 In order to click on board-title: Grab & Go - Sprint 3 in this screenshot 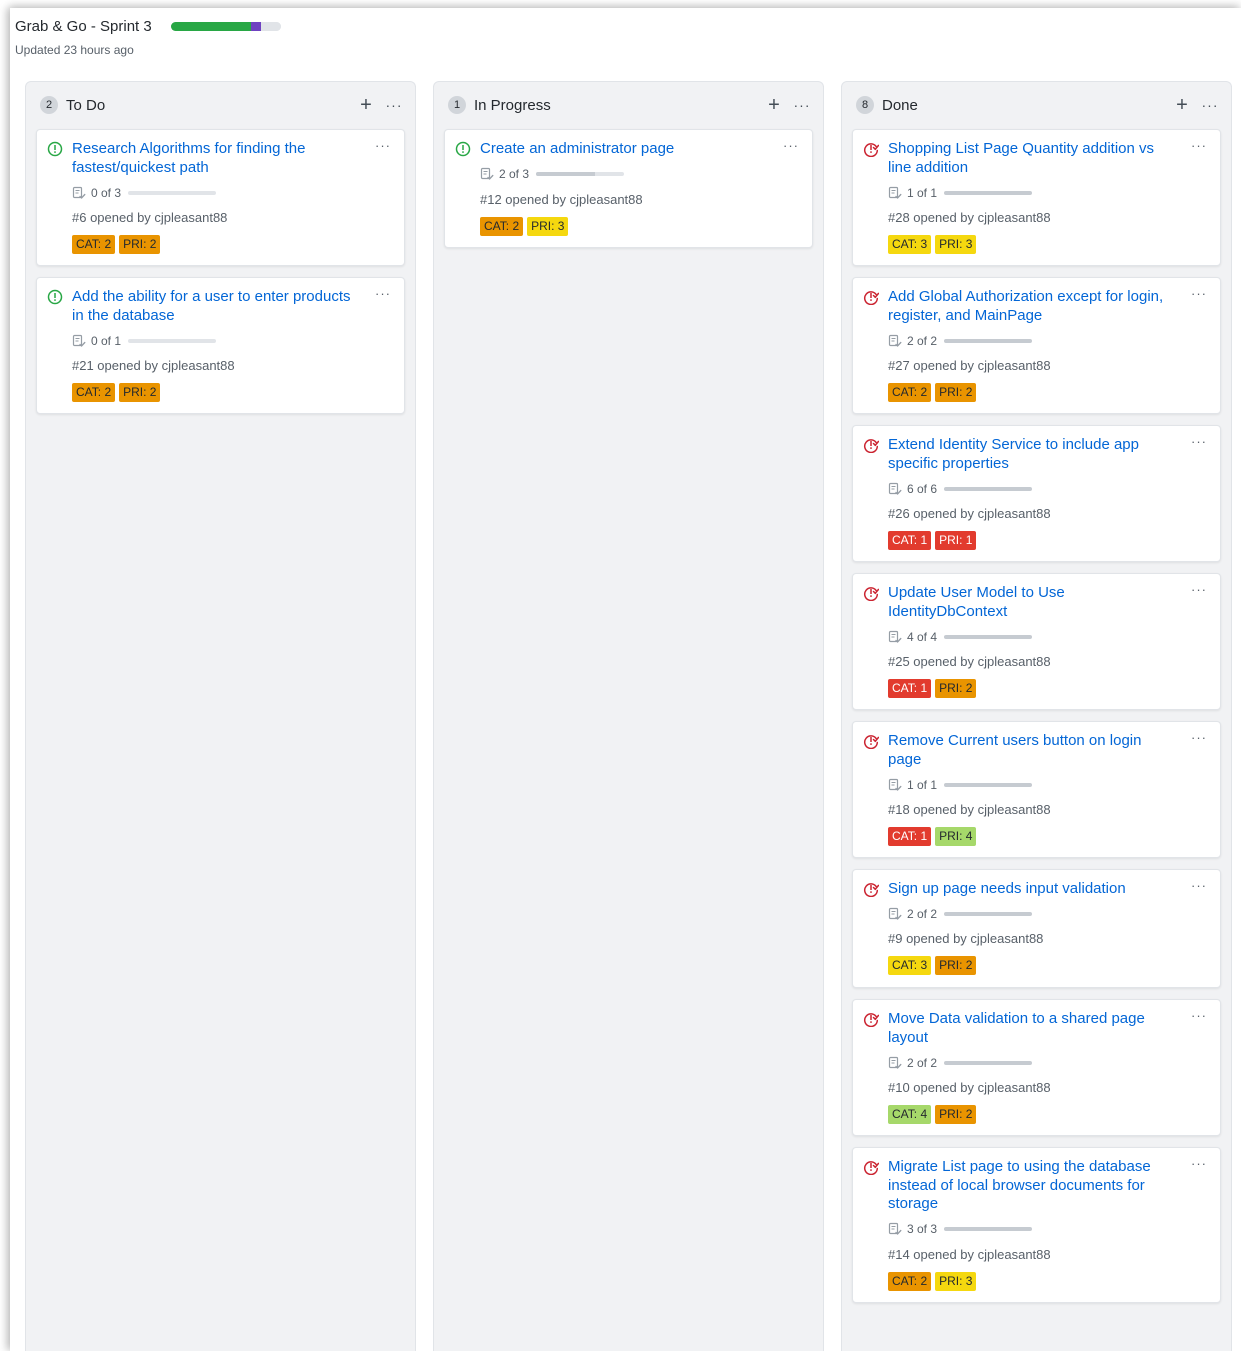, I will do `click(83, 26)`.